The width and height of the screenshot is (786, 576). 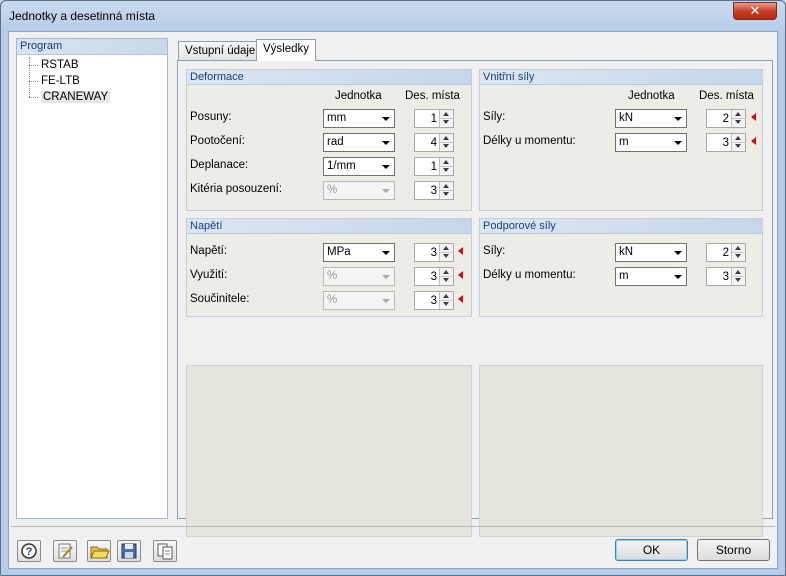 I want to click on decimals-spinner-vyuziti: 3, so click(x=434, y=276).